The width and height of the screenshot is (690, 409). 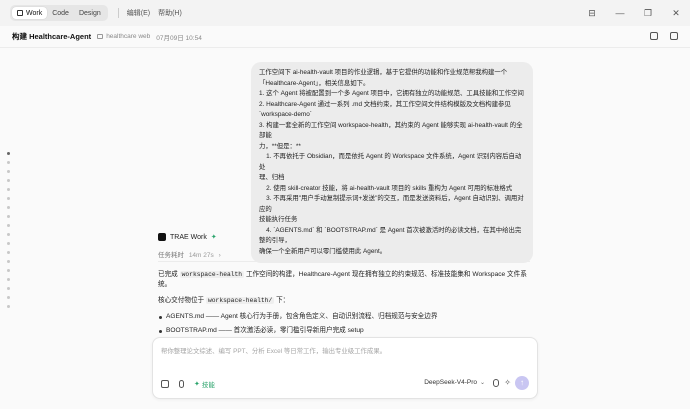 I want to click on conversation-timeline, so click(x=8, y=230).